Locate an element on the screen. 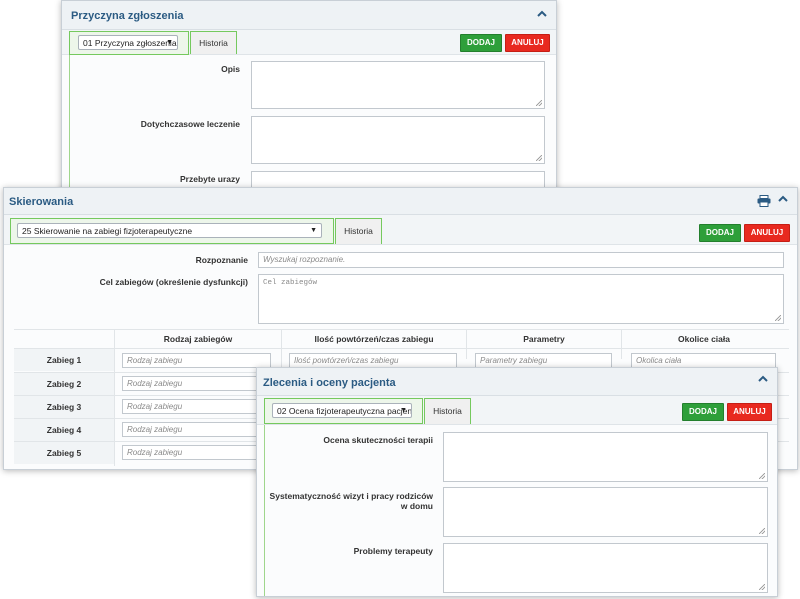  field-label-problemy-terapeuty: Problemy terapeuty is located at coordinates (393, 551).